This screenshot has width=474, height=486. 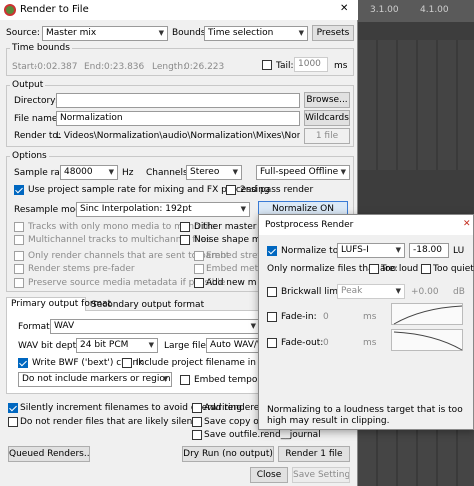 What do you see at coordinates (19, 190) in the screenshot?
I see `use-project-rate-checkbox` at bounding box center [19, 190].